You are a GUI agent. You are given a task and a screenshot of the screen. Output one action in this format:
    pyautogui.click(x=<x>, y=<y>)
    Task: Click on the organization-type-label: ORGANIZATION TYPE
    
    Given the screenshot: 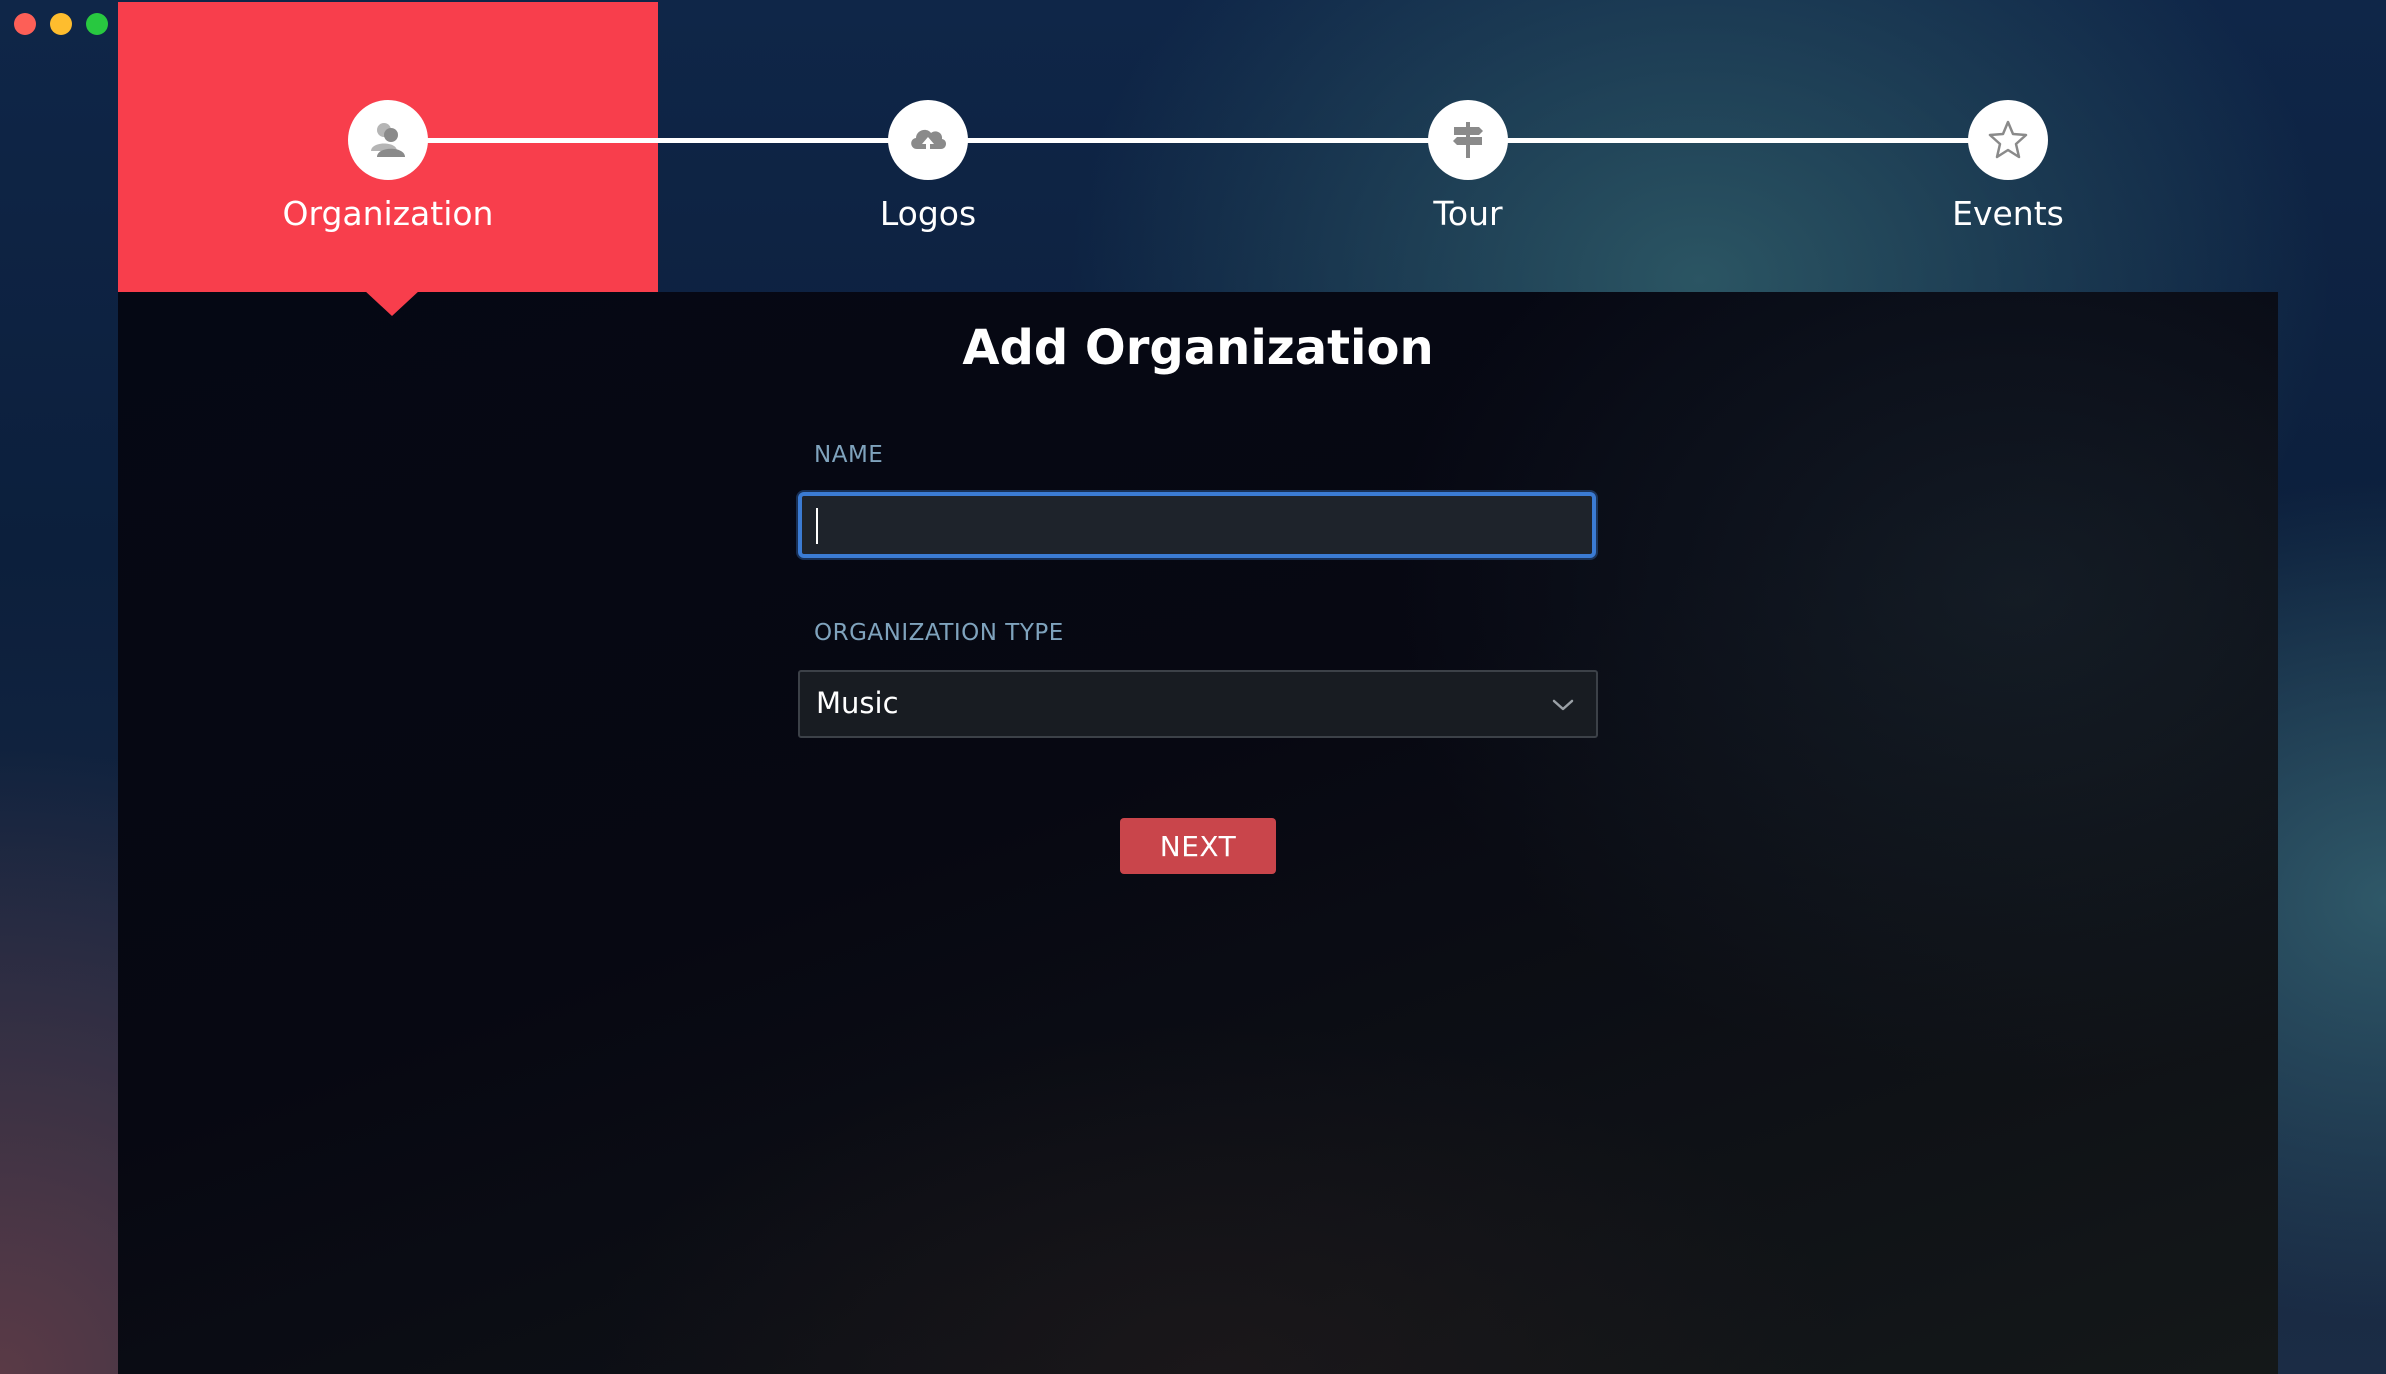 What is the action you would take?
    pyautogui.click(x=939, y=633)
    